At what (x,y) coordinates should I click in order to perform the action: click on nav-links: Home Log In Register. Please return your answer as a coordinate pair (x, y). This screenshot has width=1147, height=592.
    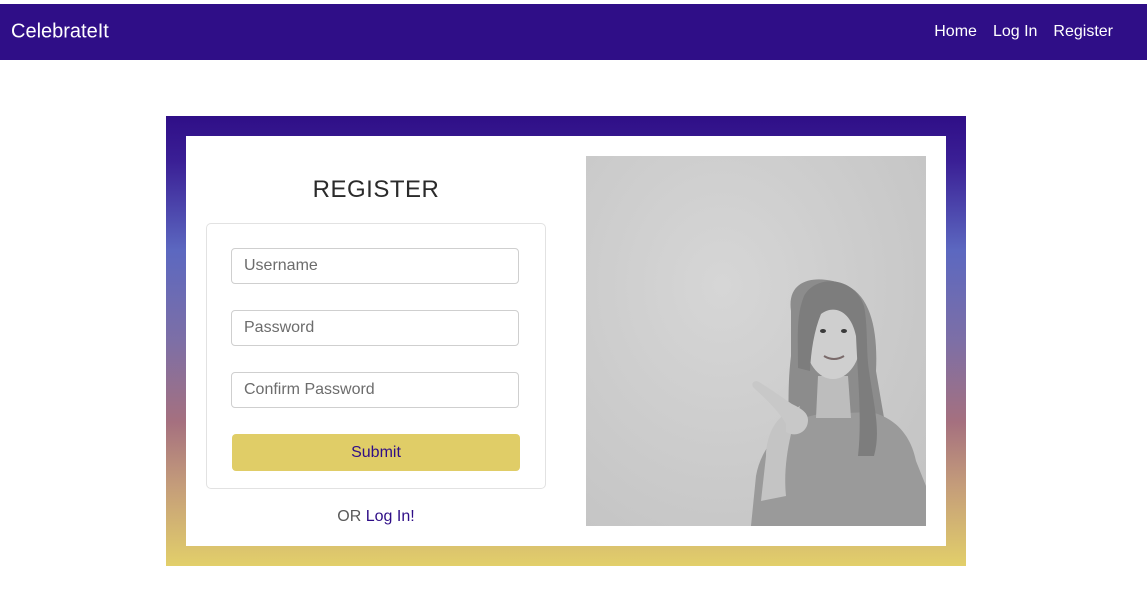
    Looking at the image, I should click on (1023, 32).